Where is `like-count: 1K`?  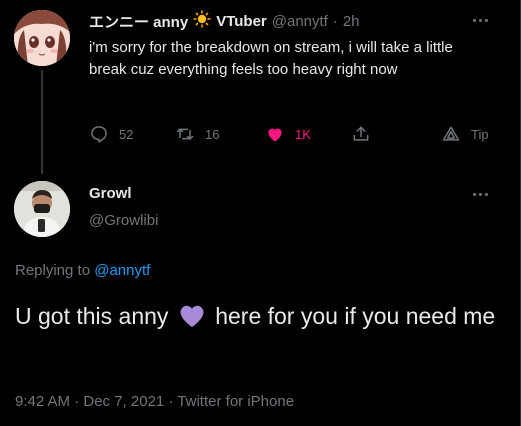 like-count: 1K is located at coordinates (303, 134).